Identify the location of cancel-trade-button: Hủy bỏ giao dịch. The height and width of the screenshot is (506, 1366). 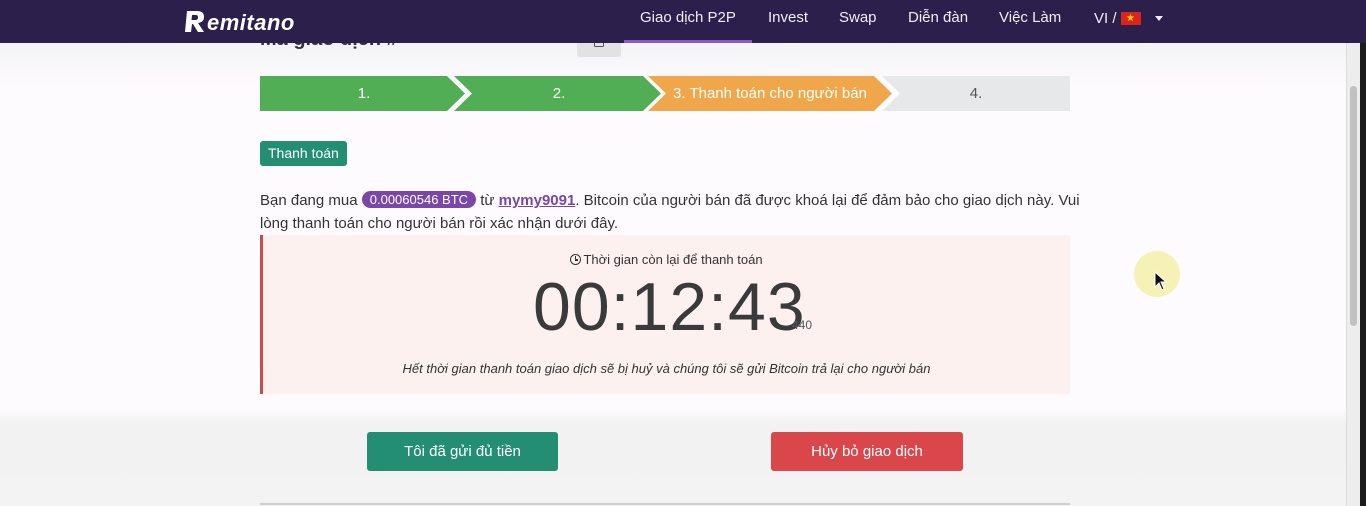
(867, 451).